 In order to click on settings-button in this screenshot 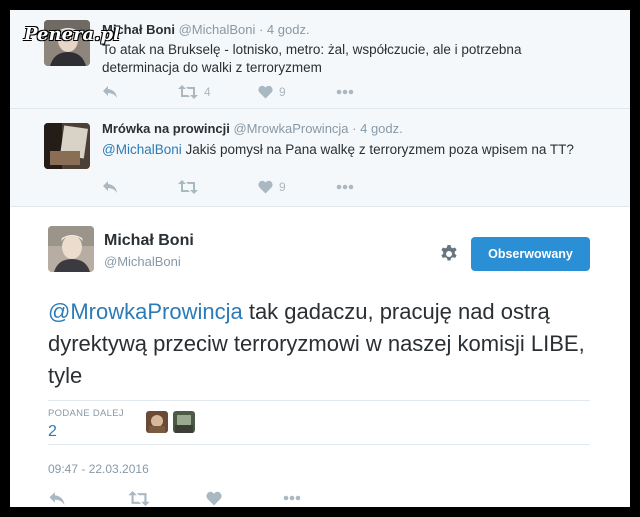, I will do `click(449, 256)`.